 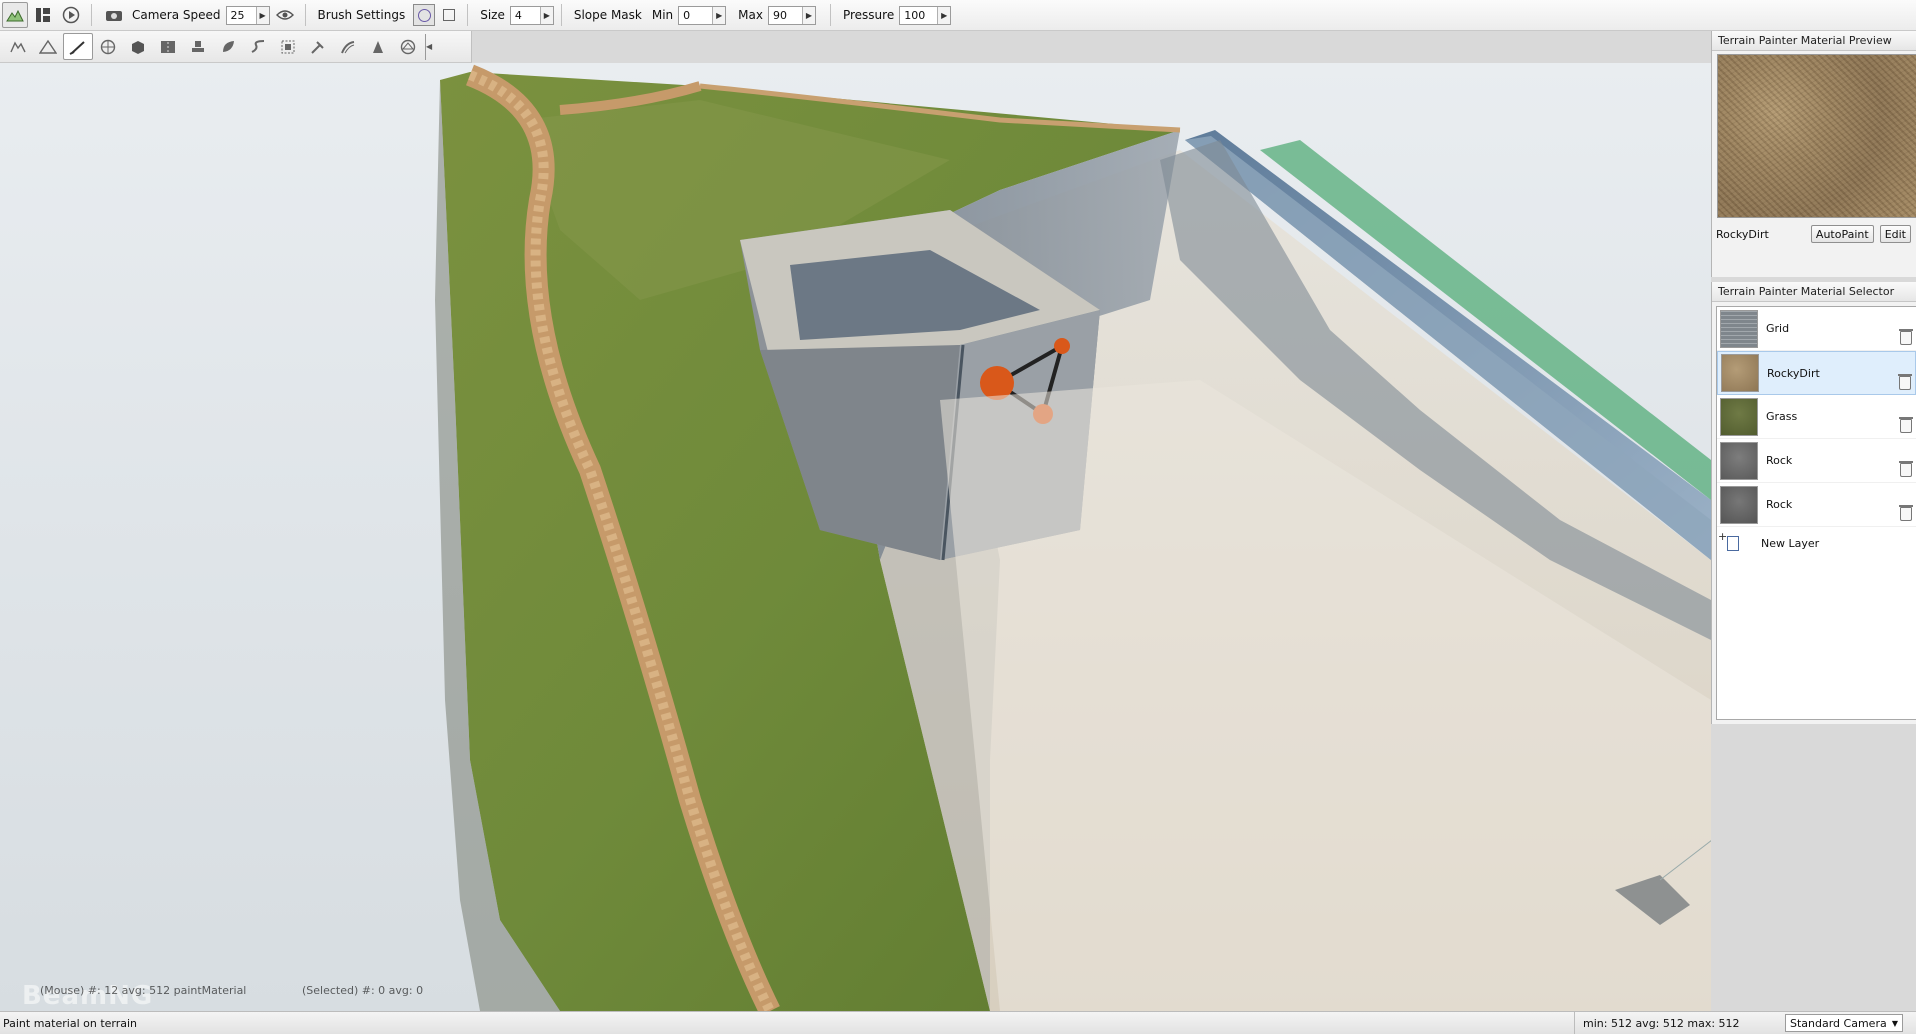 I want to click on pressure-value: 100, so click(x=918, y=15).